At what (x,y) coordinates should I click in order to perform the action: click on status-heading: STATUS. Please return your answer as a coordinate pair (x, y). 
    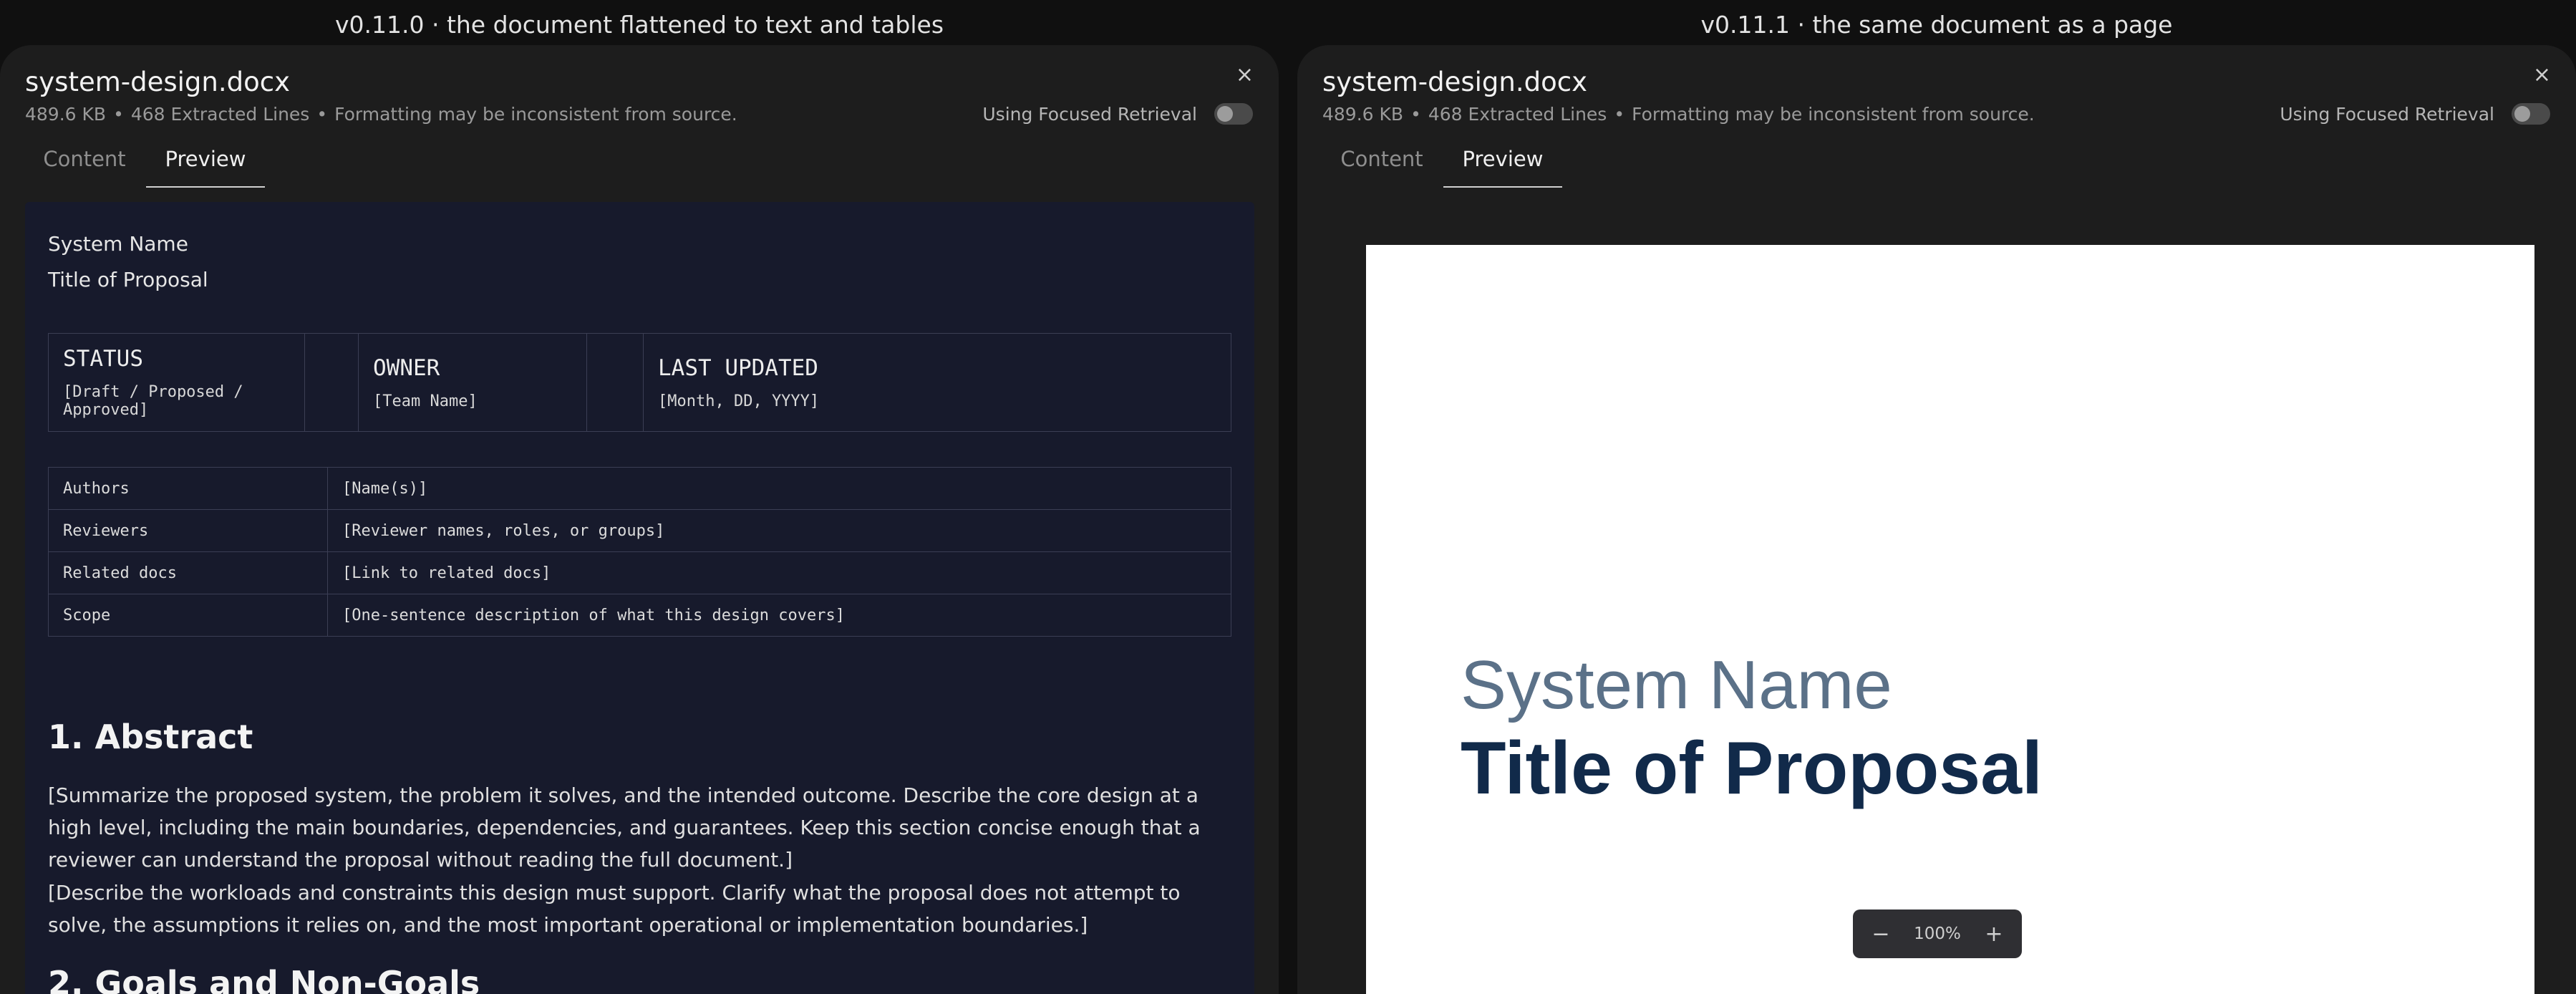
    Looking at the image, I should click on (103, 359).